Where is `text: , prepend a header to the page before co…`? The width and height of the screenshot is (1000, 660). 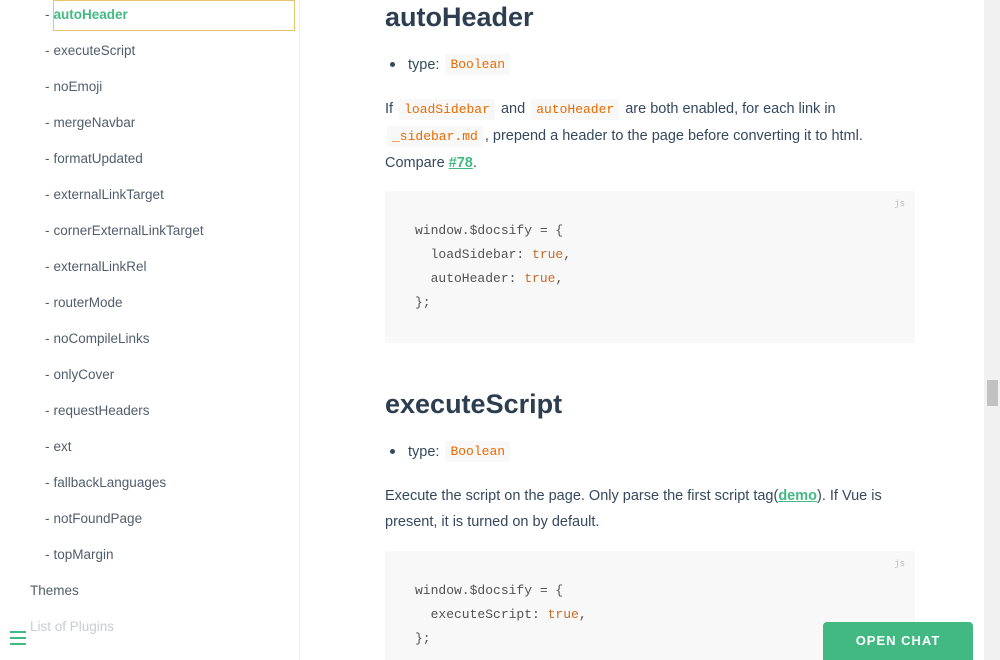 text: , prepend a header to the page before co… is located at coordinates (673, 136).